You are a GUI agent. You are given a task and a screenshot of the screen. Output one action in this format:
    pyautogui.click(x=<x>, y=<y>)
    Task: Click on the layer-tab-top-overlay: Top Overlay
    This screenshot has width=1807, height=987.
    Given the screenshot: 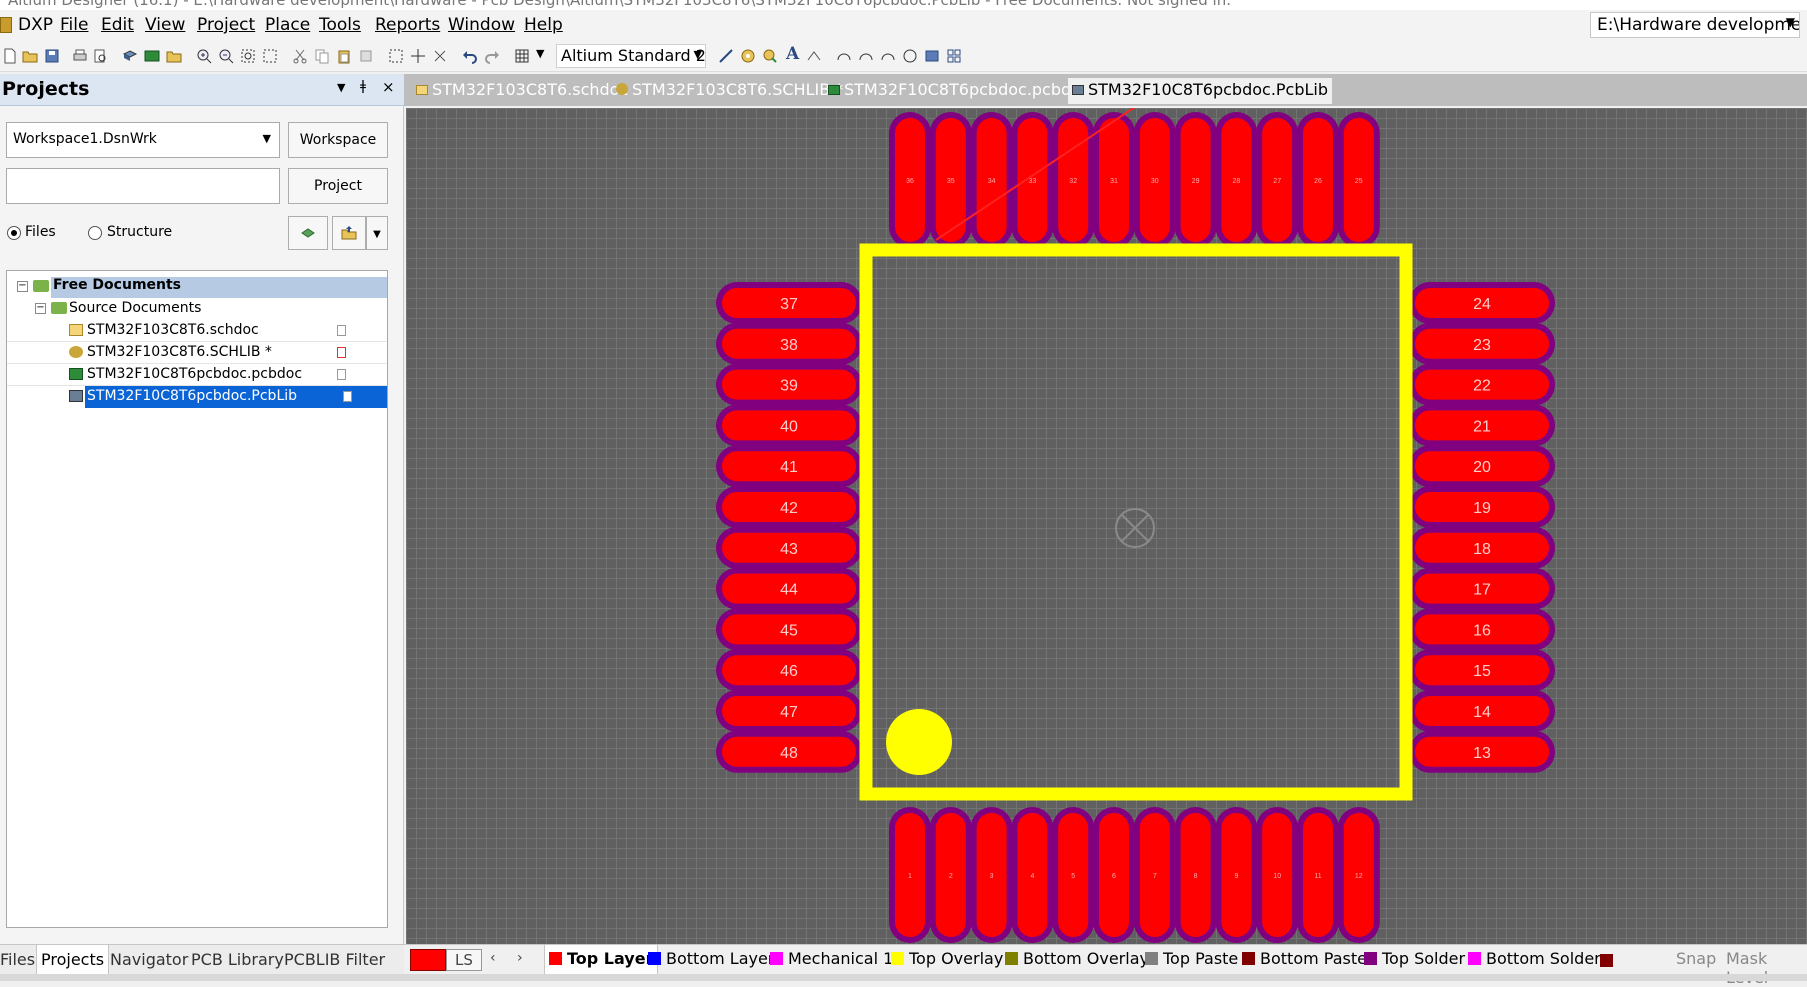 What is the action you would take?
    pyautogui.click(x=947, y=958)
    